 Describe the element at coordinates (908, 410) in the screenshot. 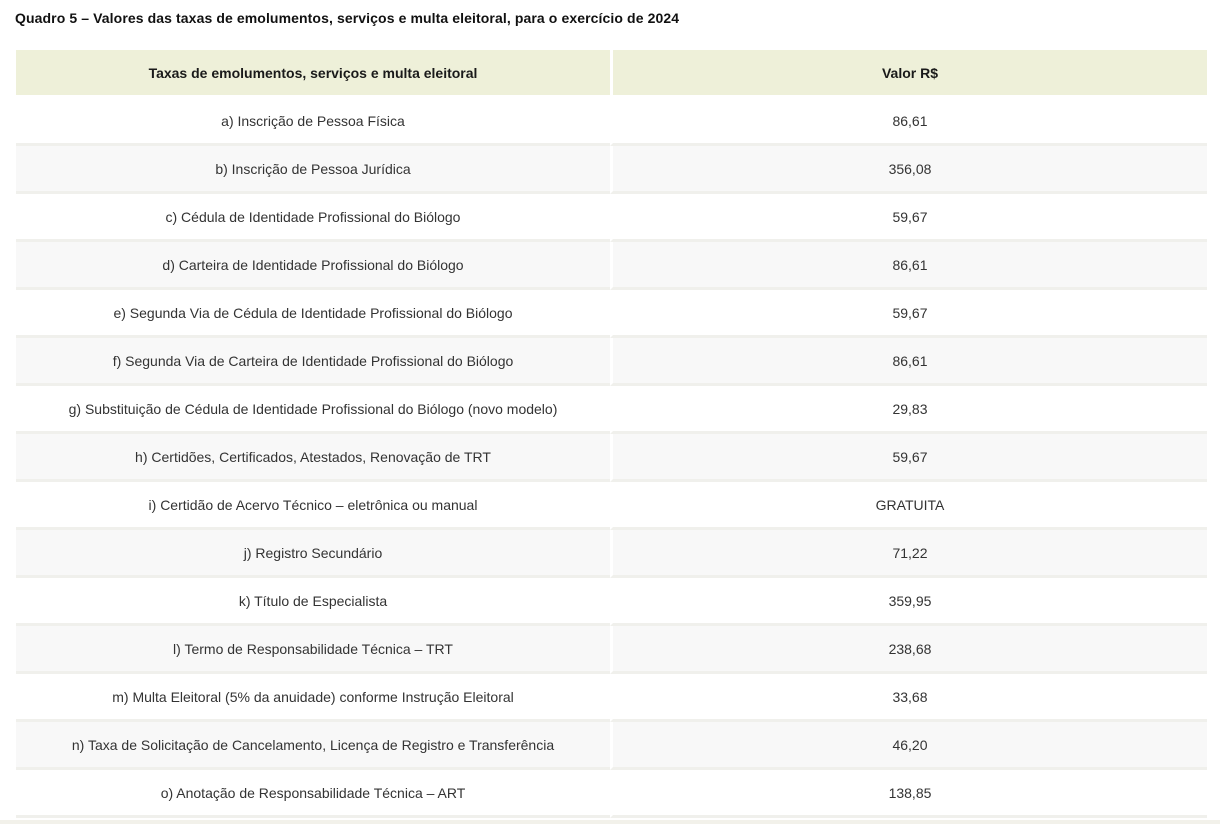

I see `fee-value-cell: 29,83` at that location.